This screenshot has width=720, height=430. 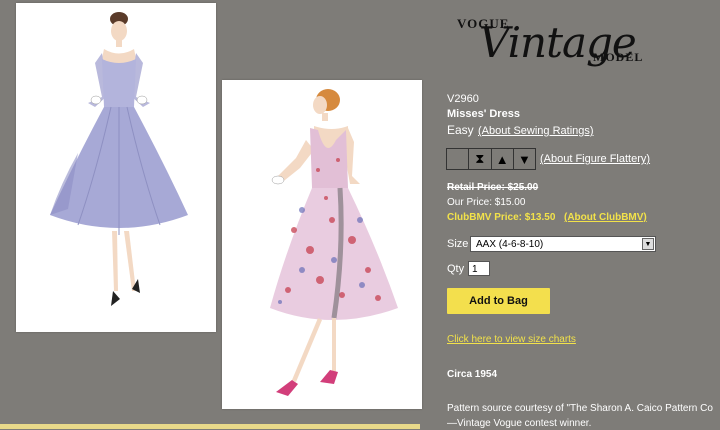 I want to click on logo-model-text: MODEL, so click(x=618, y=57).